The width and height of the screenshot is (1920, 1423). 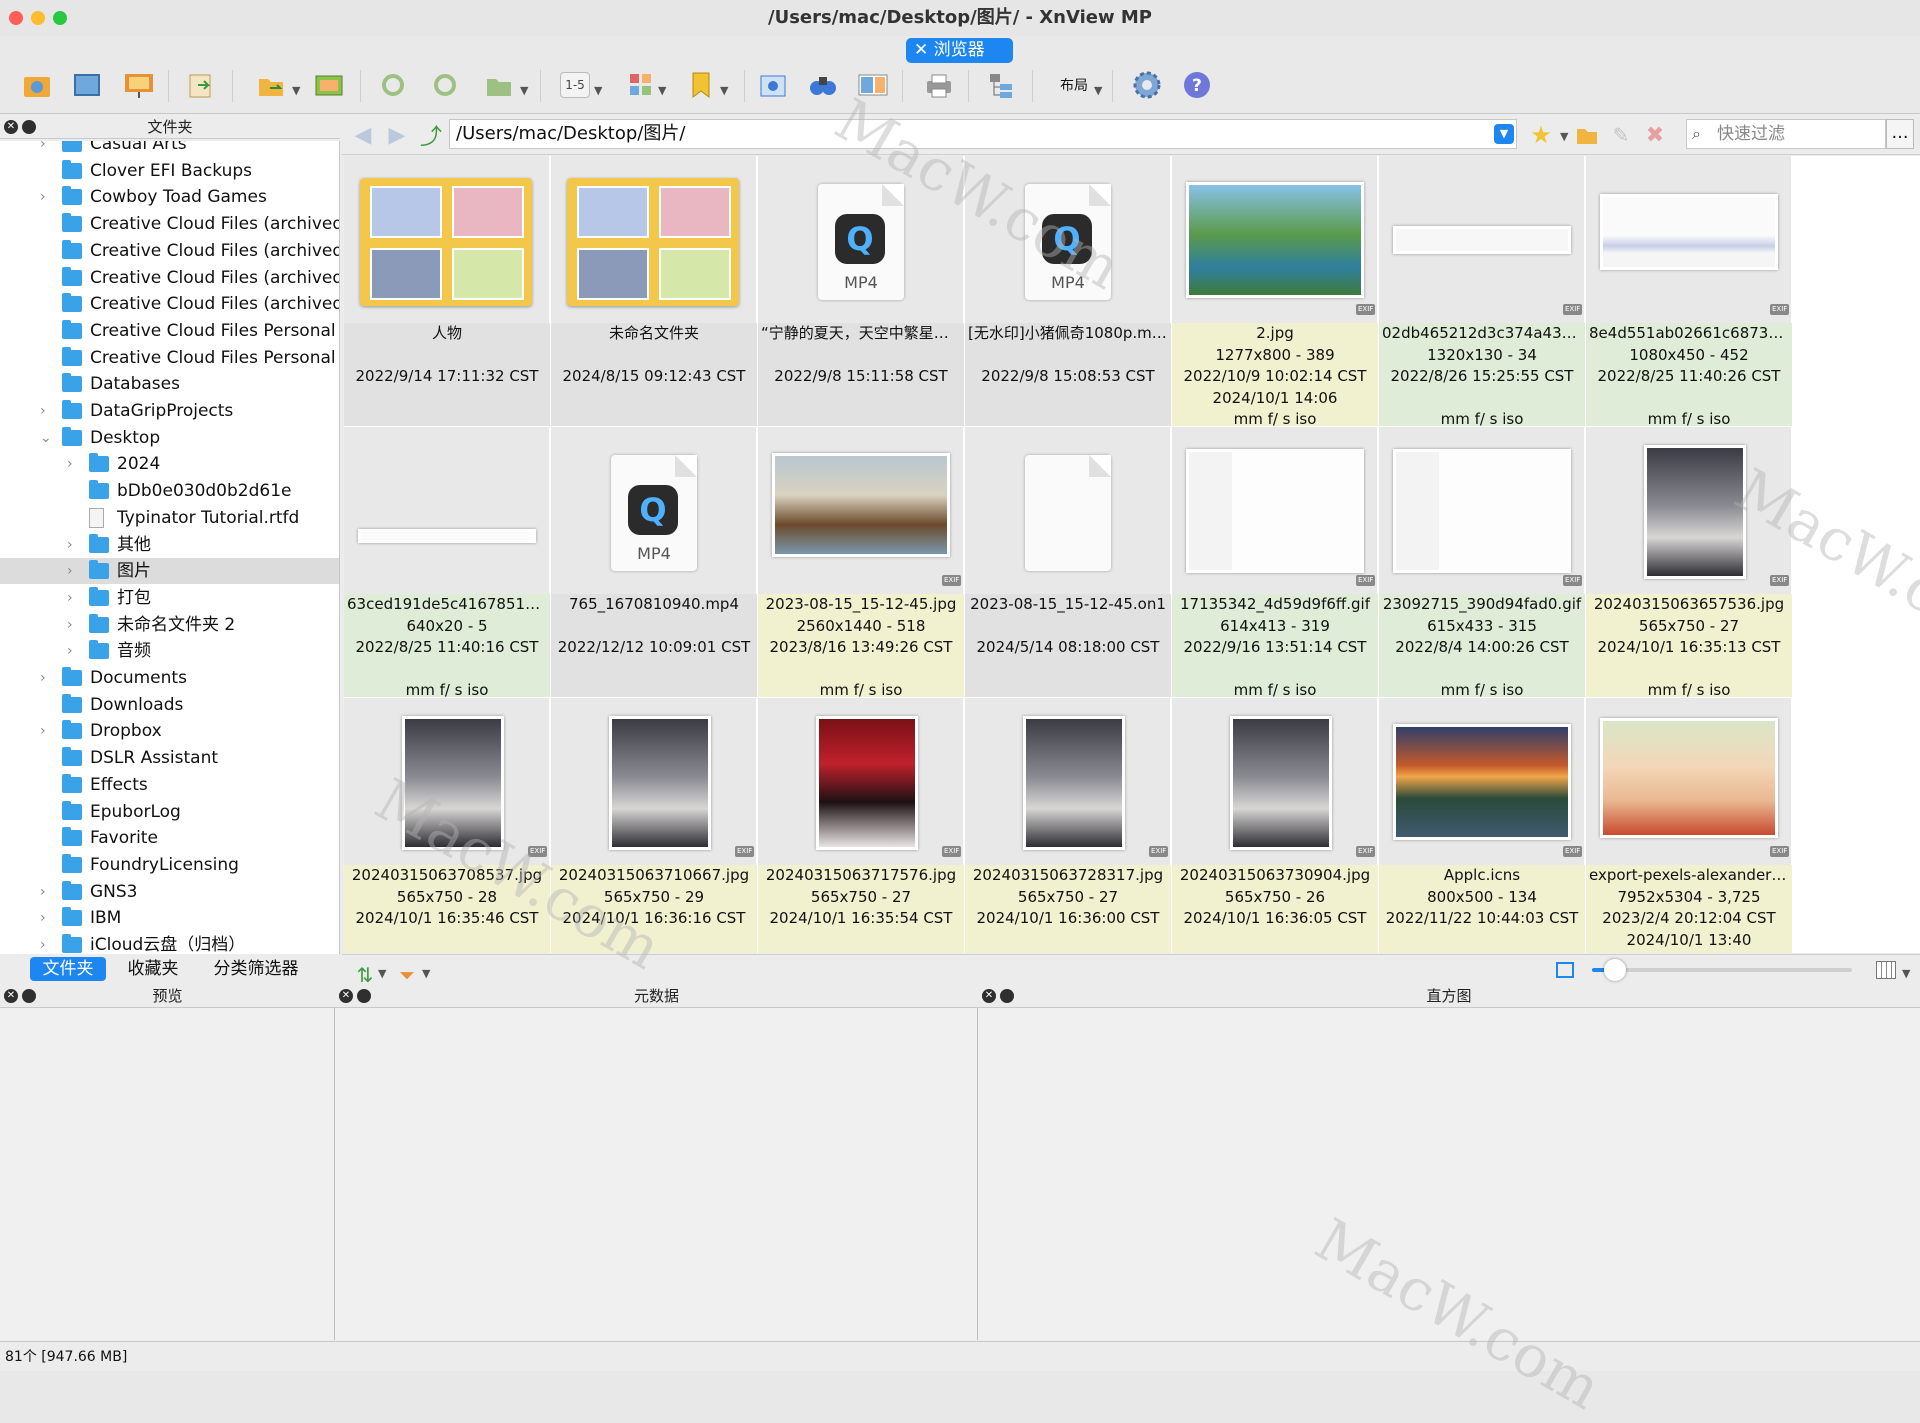 What do you see at coordinates (575, 85) in the screenshot?
I see `page-range-button: 1-5` at bounding box center [575, 85].